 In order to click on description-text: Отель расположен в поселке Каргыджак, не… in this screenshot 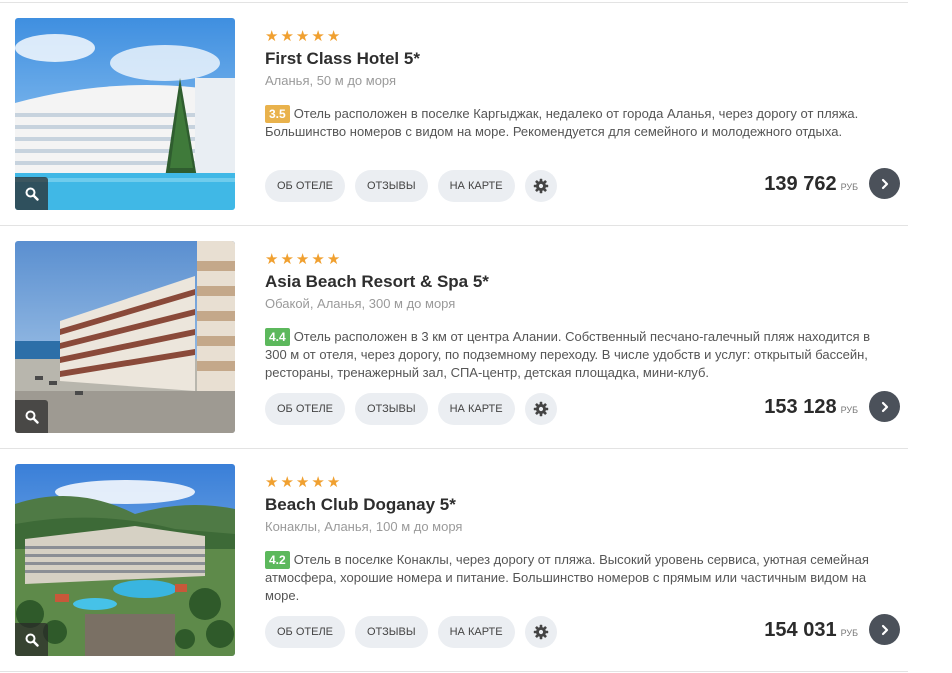, I will do `click(562, 122)`.